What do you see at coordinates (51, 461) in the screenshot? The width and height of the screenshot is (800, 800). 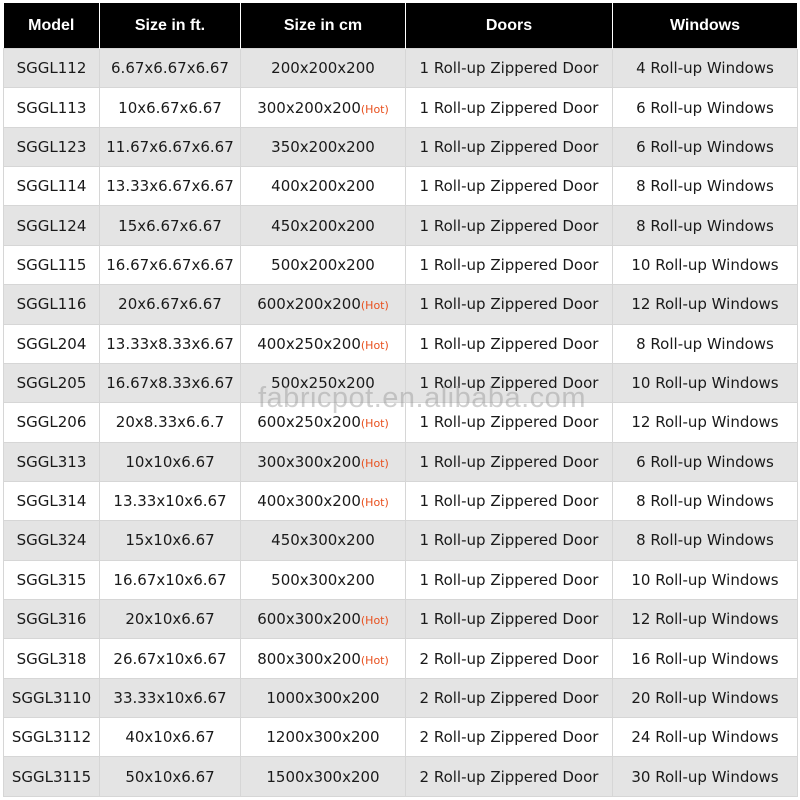 I see `cell-model: SGGL313` at bounding box center [51, 461].